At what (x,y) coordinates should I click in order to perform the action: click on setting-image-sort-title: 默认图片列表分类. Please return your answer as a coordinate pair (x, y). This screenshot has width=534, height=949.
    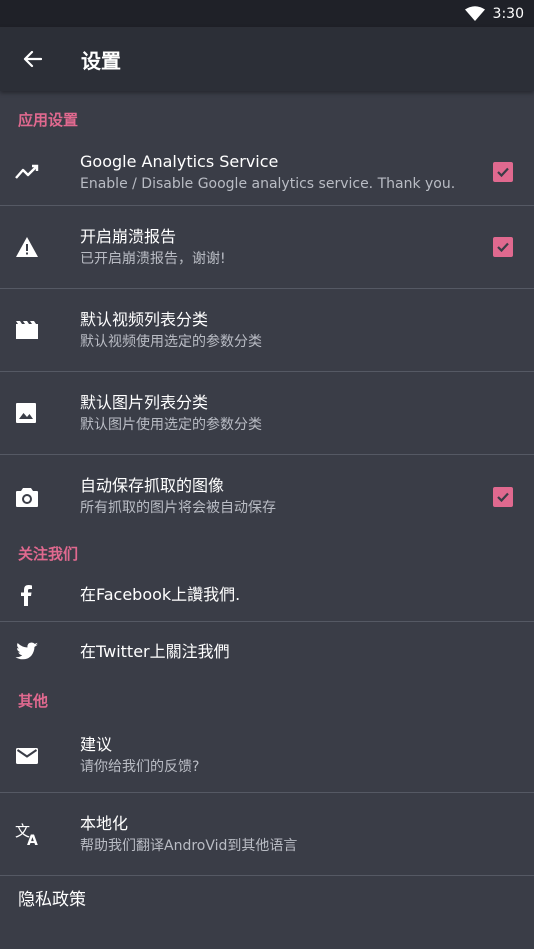
    Looking at the image, I should click on (144, 402).